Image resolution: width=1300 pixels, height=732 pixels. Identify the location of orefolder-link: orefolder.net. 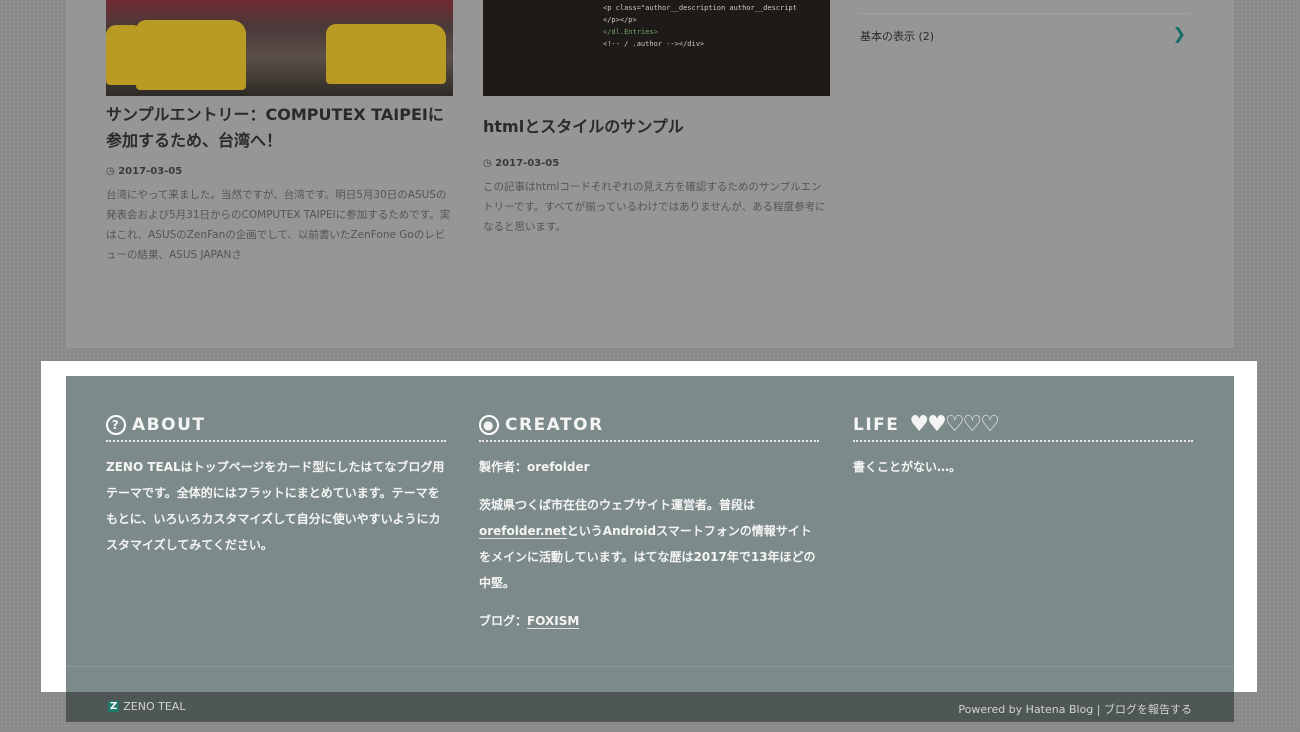
(523, 531).